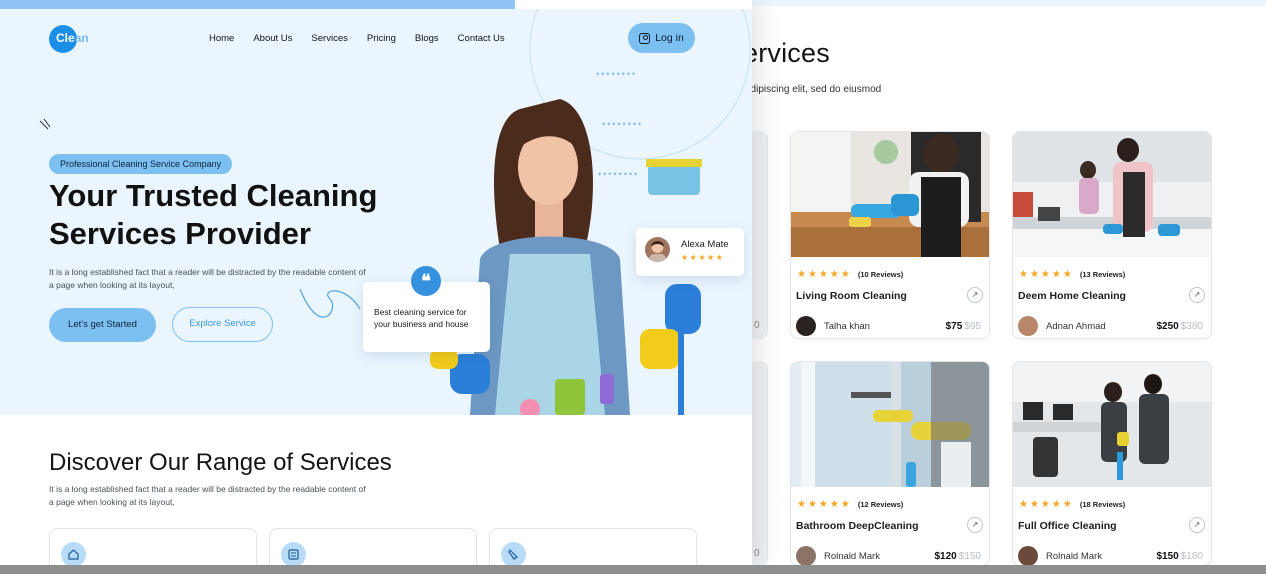 The image size is (1266, 574). Describe the element at coordinates (257, 4) in the screenshot. I see `landing-top-strip` at that location.